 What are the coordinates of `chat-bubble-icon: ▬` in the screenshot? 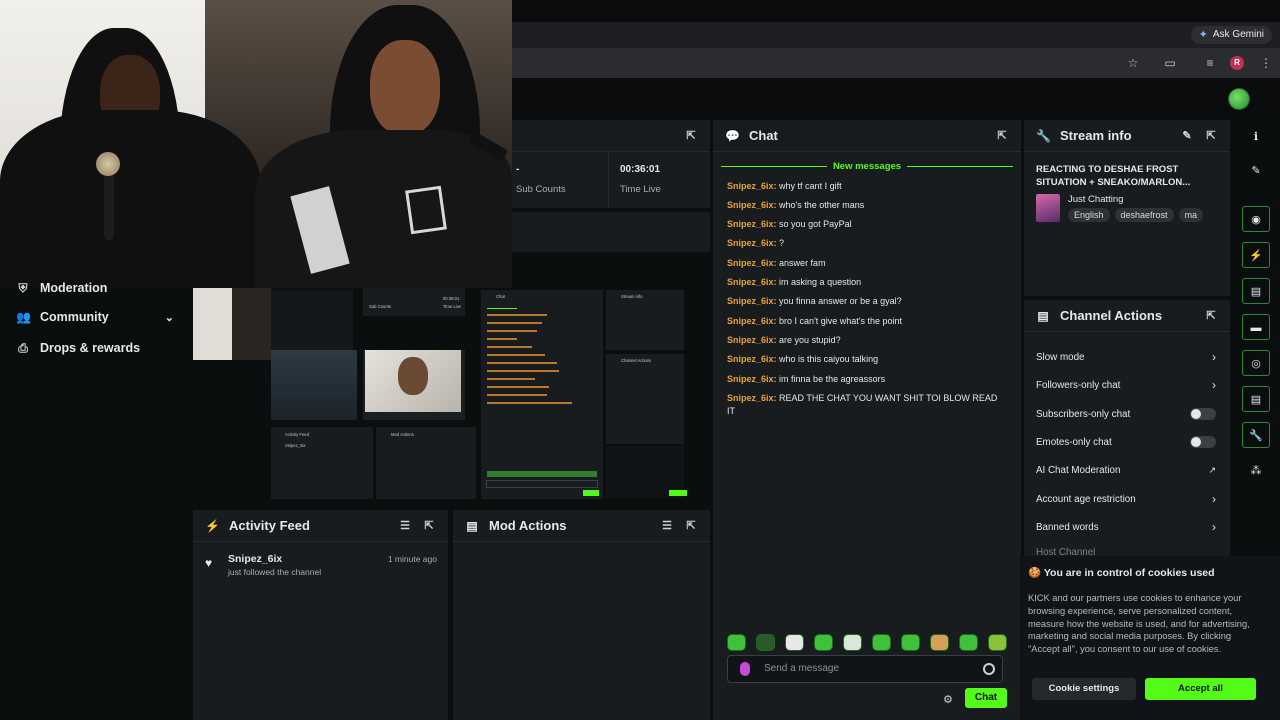 It's located at (1256, 327).